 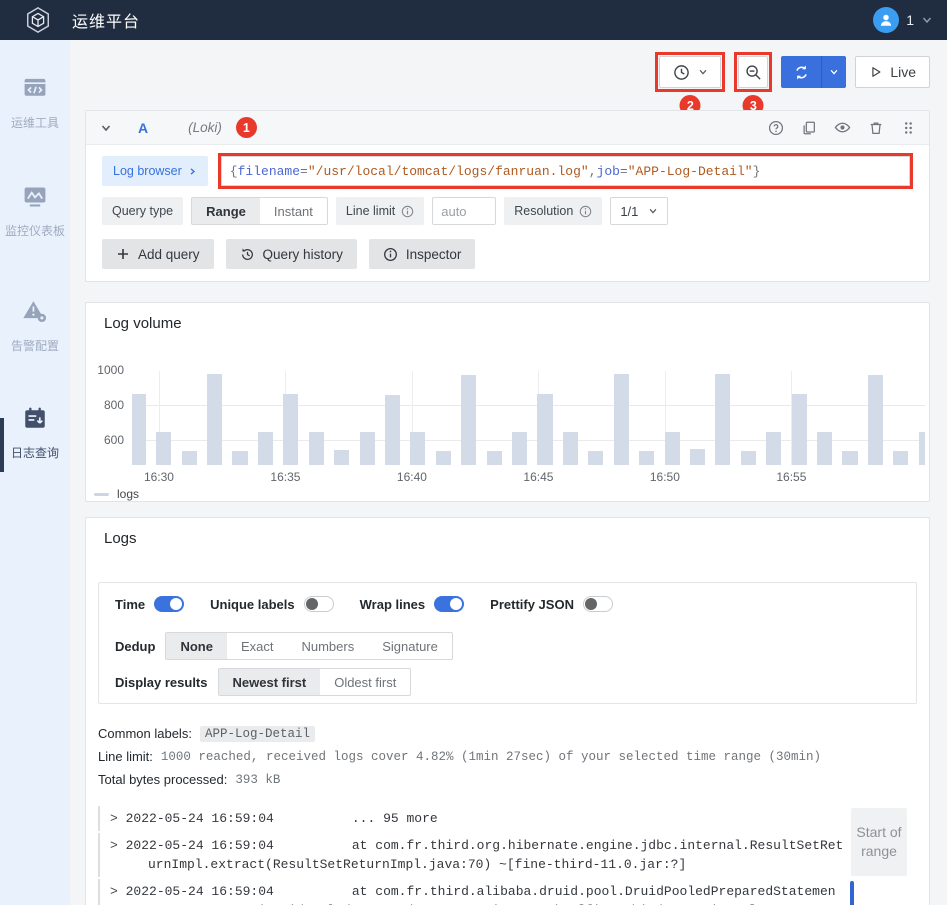 I want to click on play-icon, so click(x=876, y=72).